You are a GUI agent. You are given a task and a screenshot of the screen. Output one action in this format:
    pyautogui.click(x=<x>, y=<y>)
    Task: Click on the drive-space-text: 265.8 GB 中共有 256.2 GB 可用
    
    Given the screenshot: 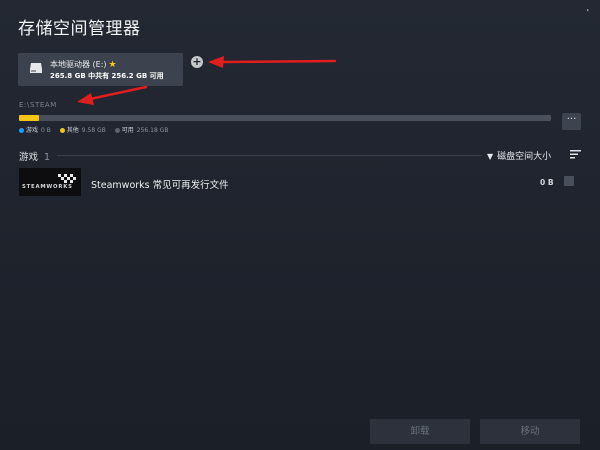 What is the action you would take?
    pyautogui.click(x=107, y=76)
    